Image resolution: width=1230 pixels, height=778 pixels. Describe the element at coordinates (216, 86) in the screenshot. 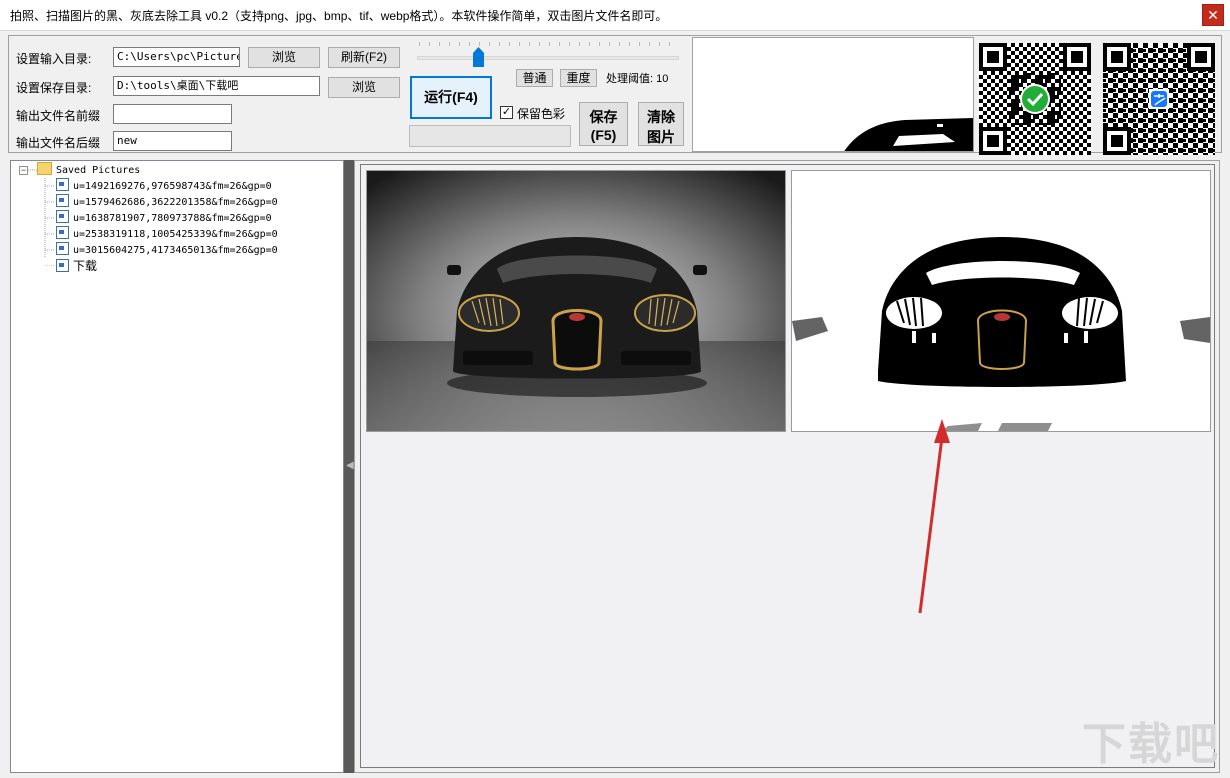

I see `save-dir-field: D:\tools\桌面\下载吧` at that location.